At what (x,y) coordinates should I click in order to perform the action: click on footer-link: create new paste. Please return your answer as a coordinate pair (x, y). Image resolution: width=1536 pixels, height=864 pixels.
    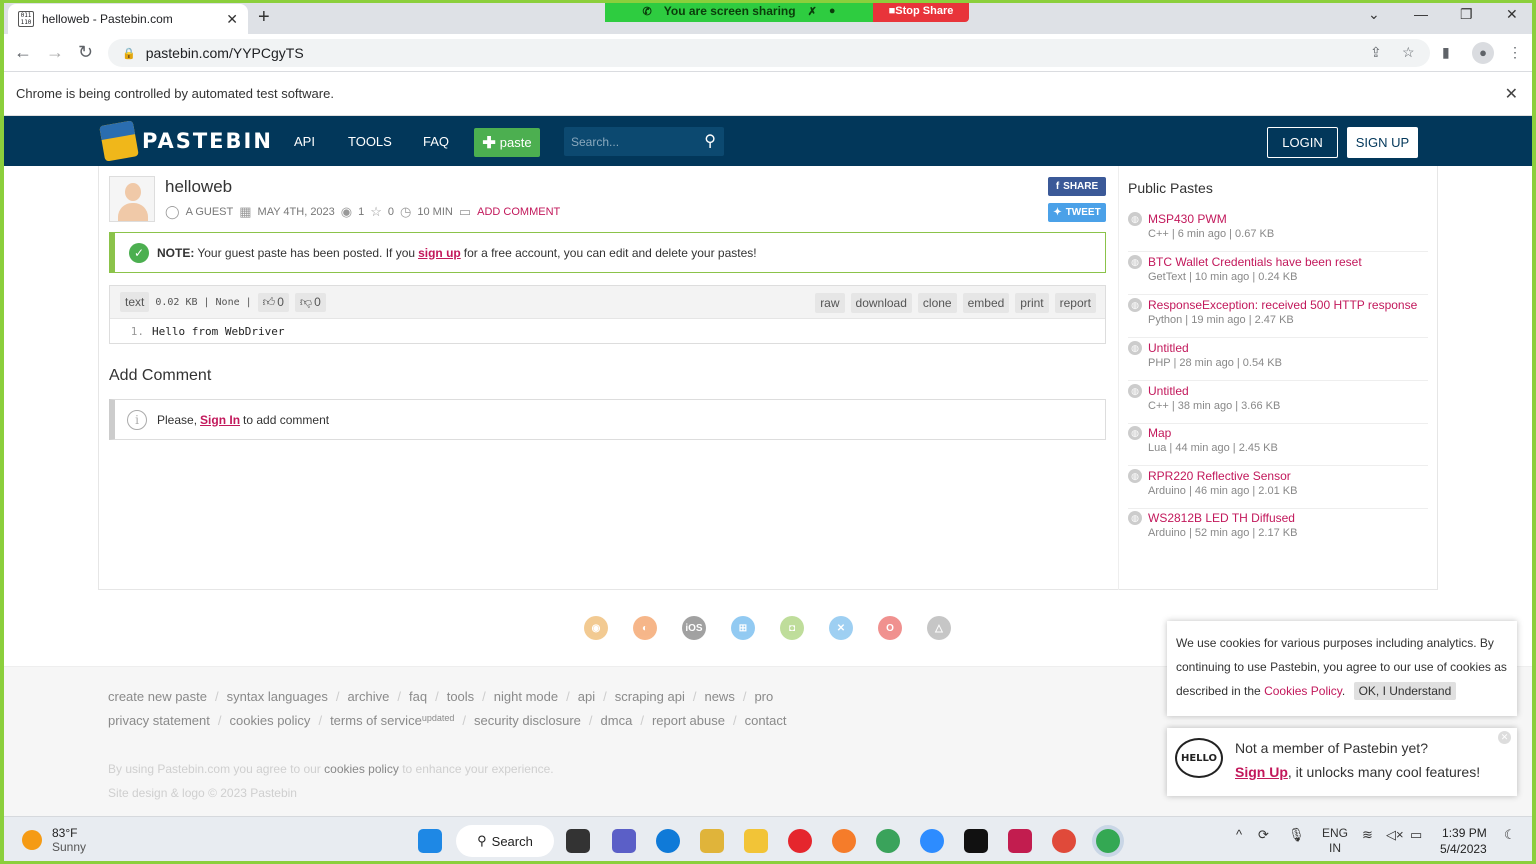
    Looking at the image, I should click on (157, 696).